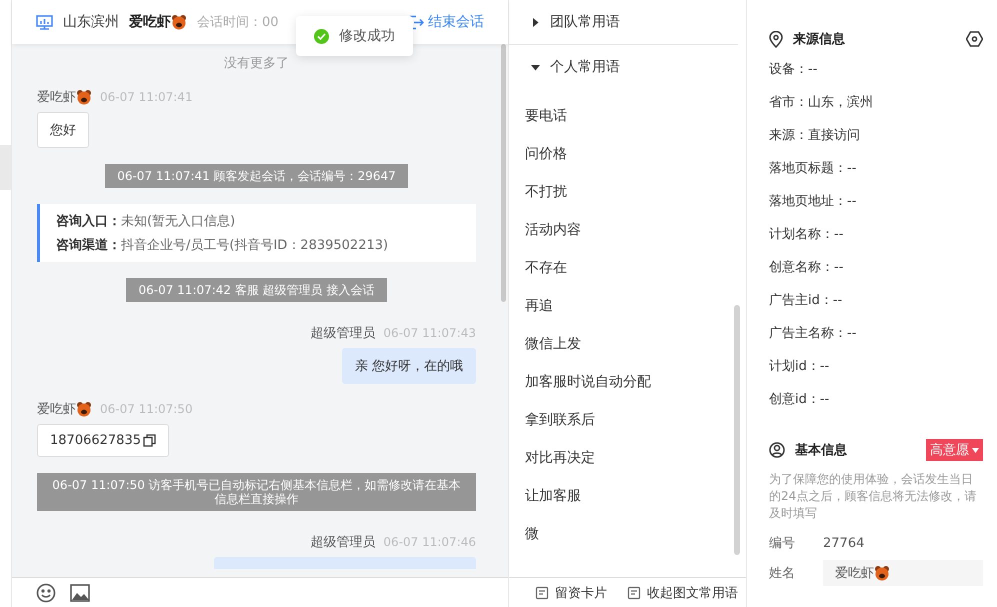  Describe the element at coordinates (843, 543) in the screenshot. I see `field-value: 27764` at that location.